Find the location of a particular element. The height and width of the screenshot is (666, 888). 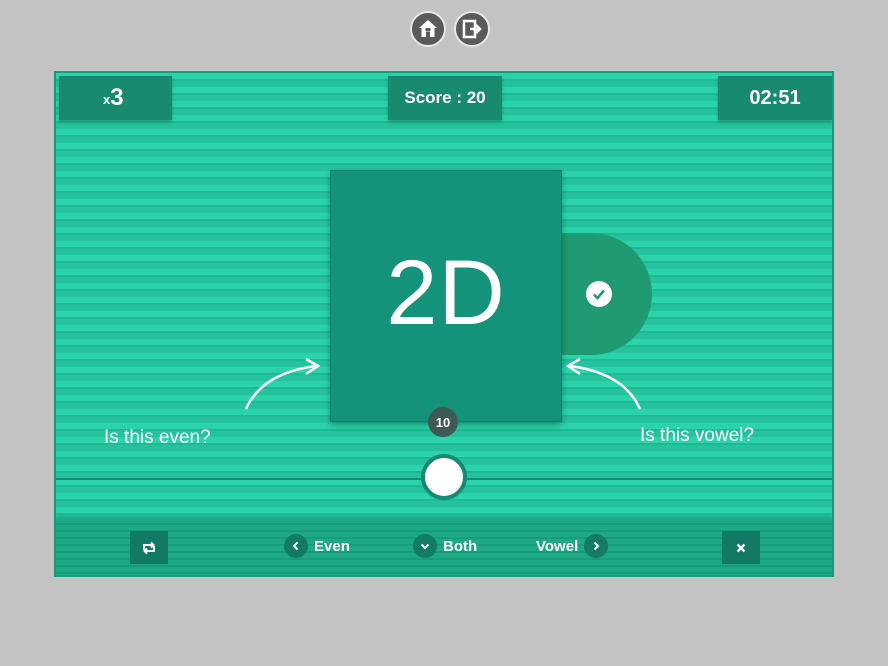

timer-panel: 02:51 is located at coordinates (775, 98).